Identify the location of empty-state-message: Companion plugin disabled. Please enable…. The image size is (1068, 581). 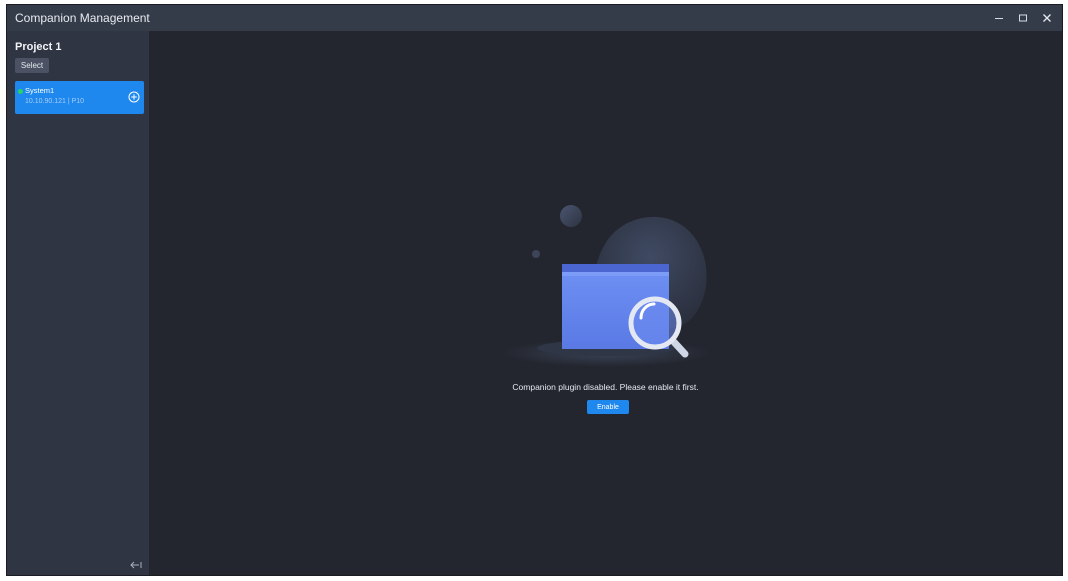
(605, 387).